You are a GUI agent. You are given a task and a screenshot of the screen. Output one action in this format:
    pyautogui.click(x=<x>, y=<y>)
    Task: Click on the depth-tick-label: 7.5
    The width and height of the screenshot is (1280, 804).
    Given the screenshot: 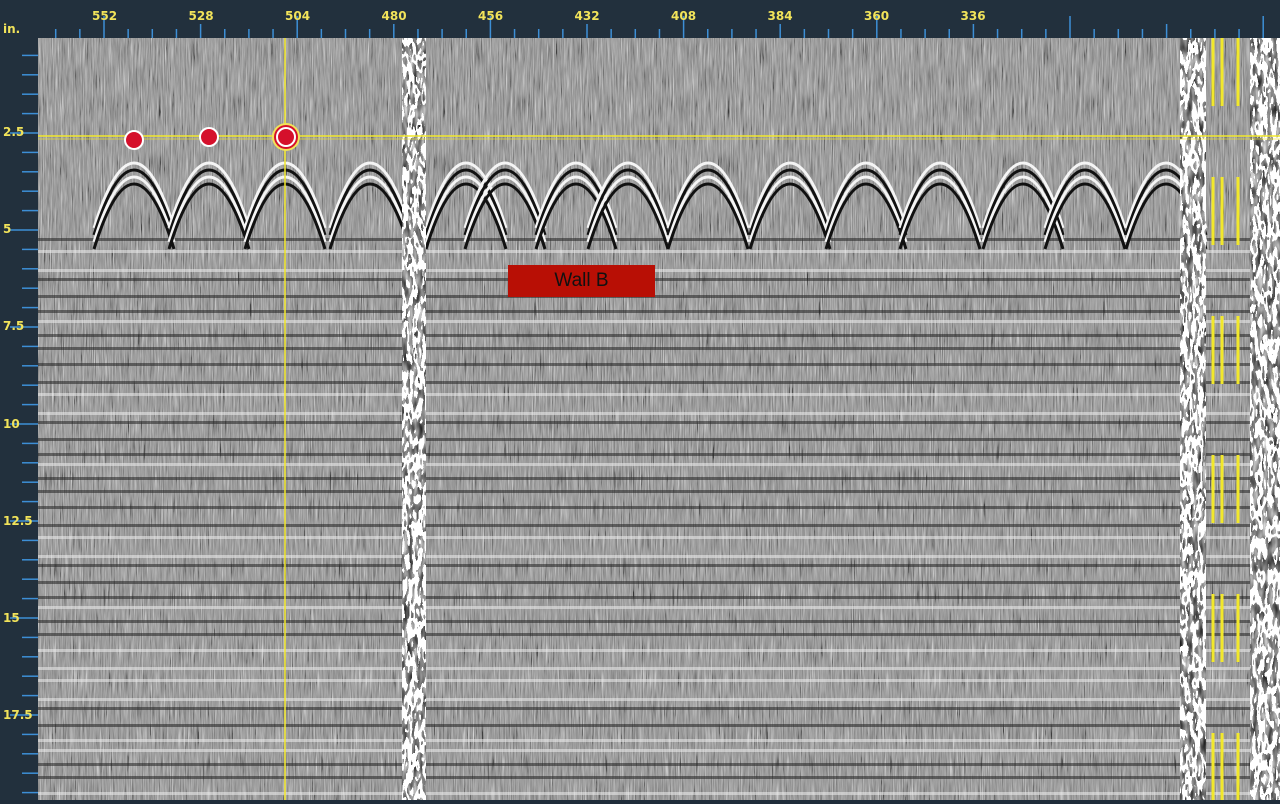 What is the action you would take?
    pyautogui.click(x=14, y=326)
    